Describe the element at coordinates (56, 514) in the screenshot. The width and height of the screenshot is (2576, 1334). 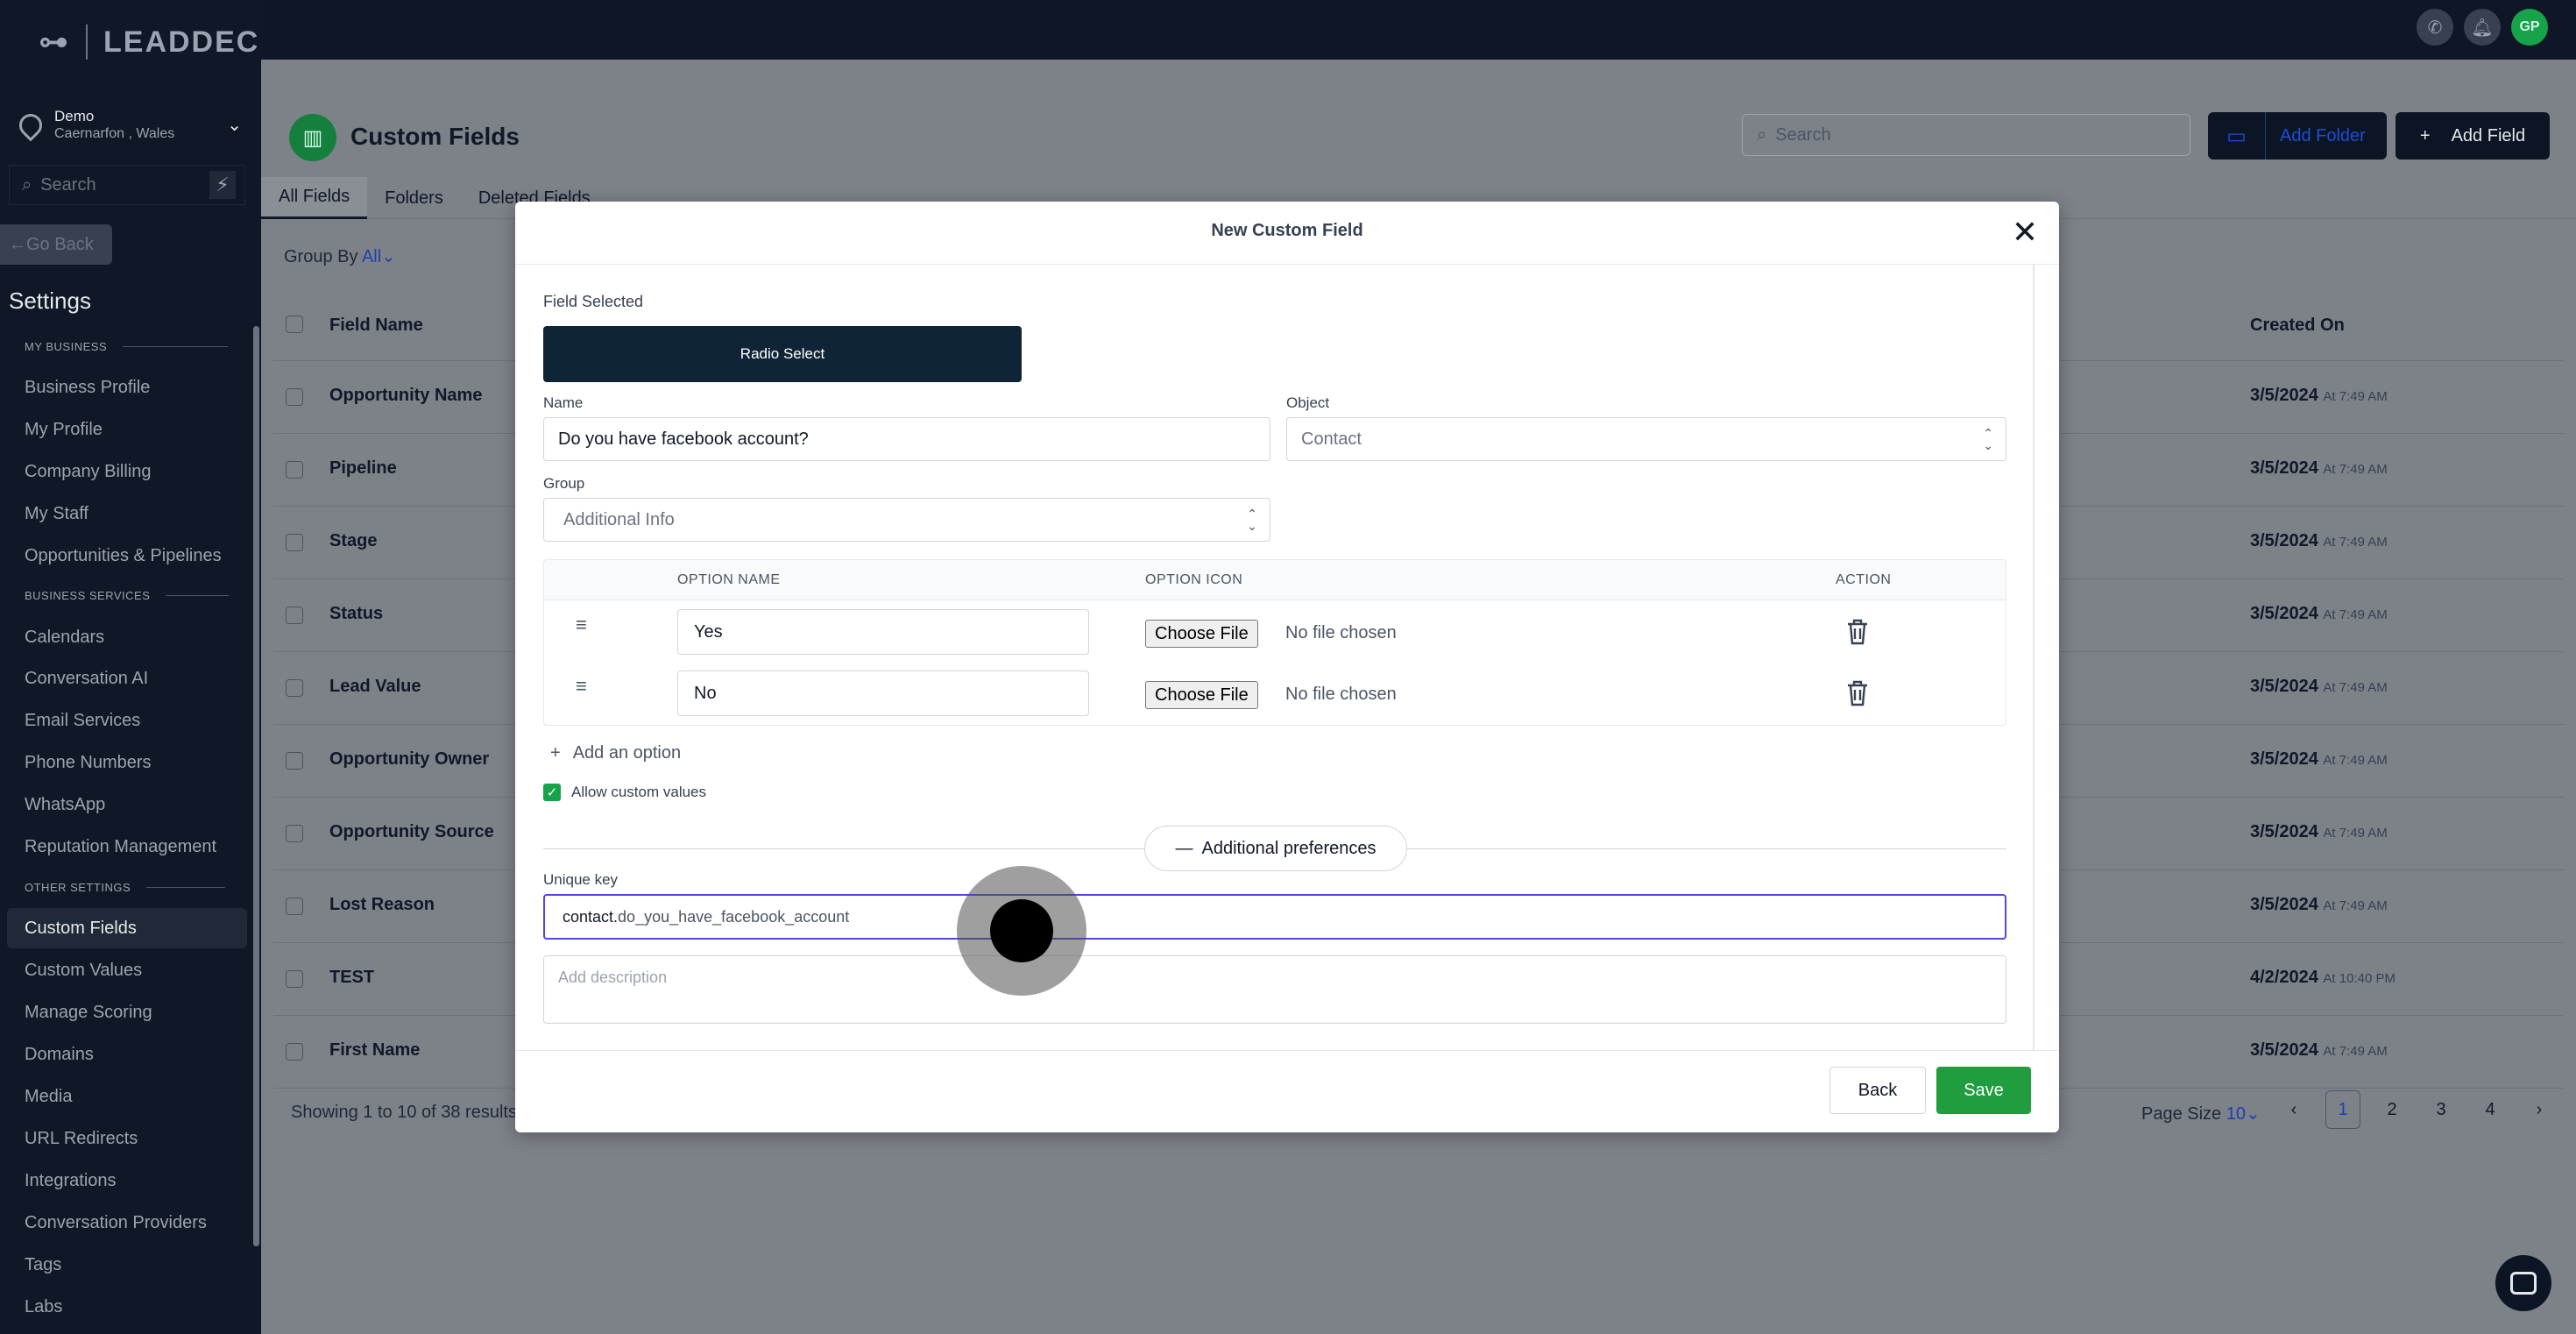
I see `sidebar-item-my-staff: My Staff` at that location.